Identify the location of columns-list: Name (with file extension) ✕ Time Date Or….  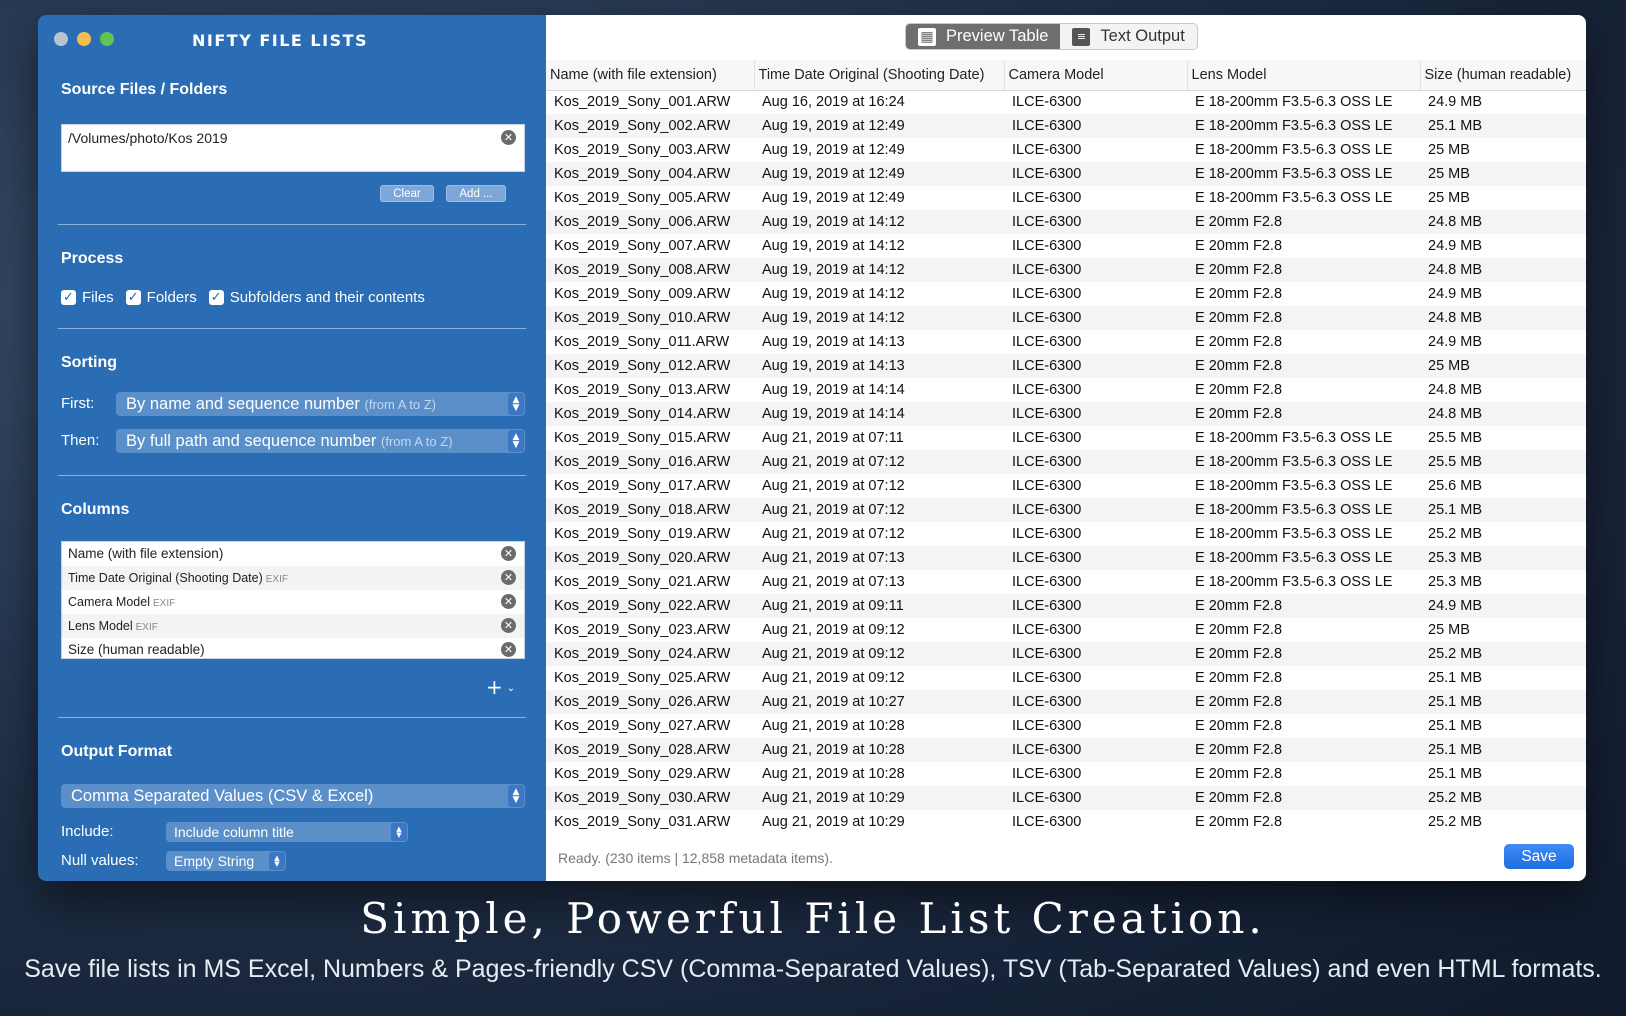
(293, 600).